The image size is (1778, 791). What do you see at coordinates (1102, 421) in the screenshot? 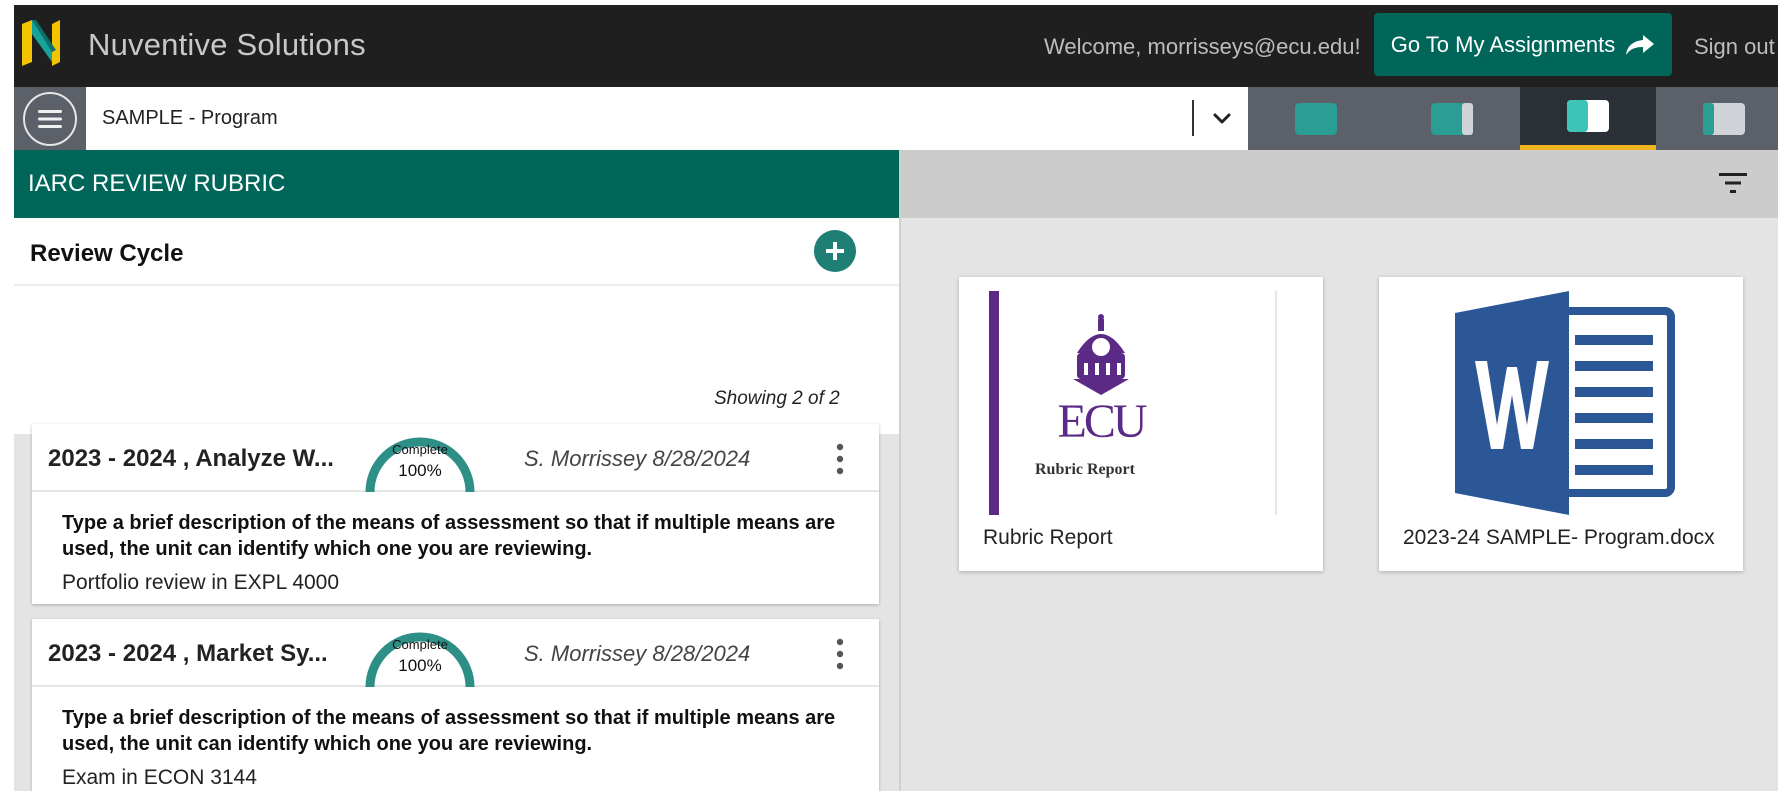
I see `ecu-logo-text: ECU` at bounding box center [1102, 421].